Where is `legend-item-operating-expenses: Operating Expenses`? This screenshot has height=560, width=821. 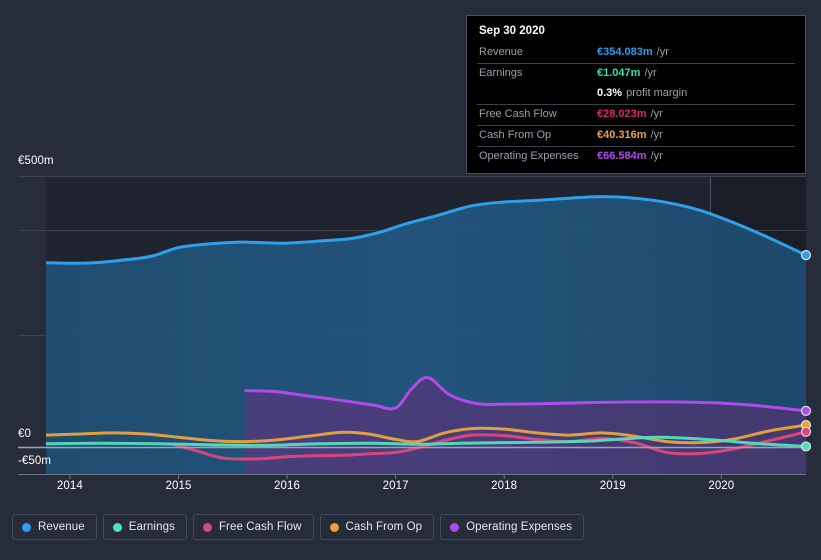 legend-item-operating-expenses: Operating Expenses is located at coordinates (512, 527).